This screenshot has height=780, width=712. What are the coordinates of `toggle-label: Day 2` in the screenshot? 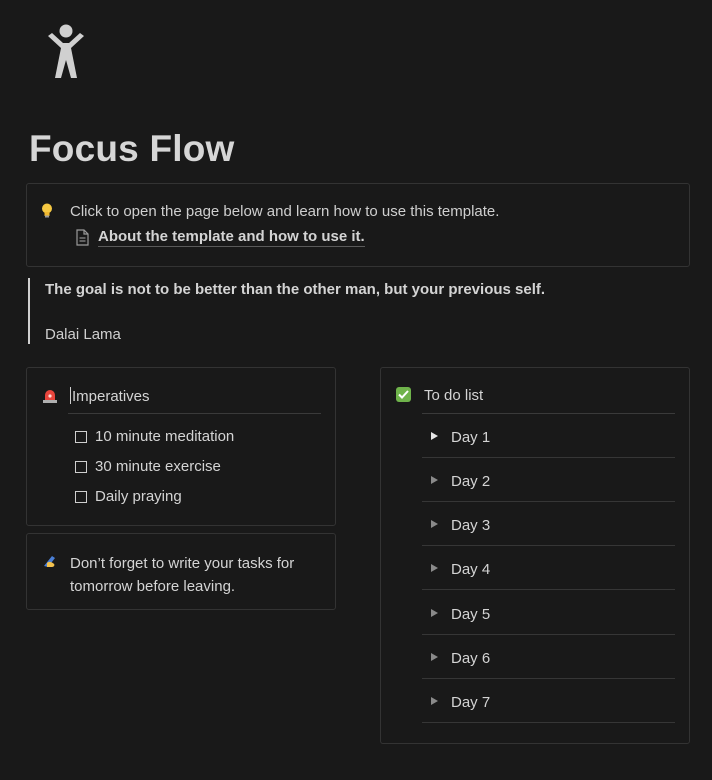 It's located at (471, 481).